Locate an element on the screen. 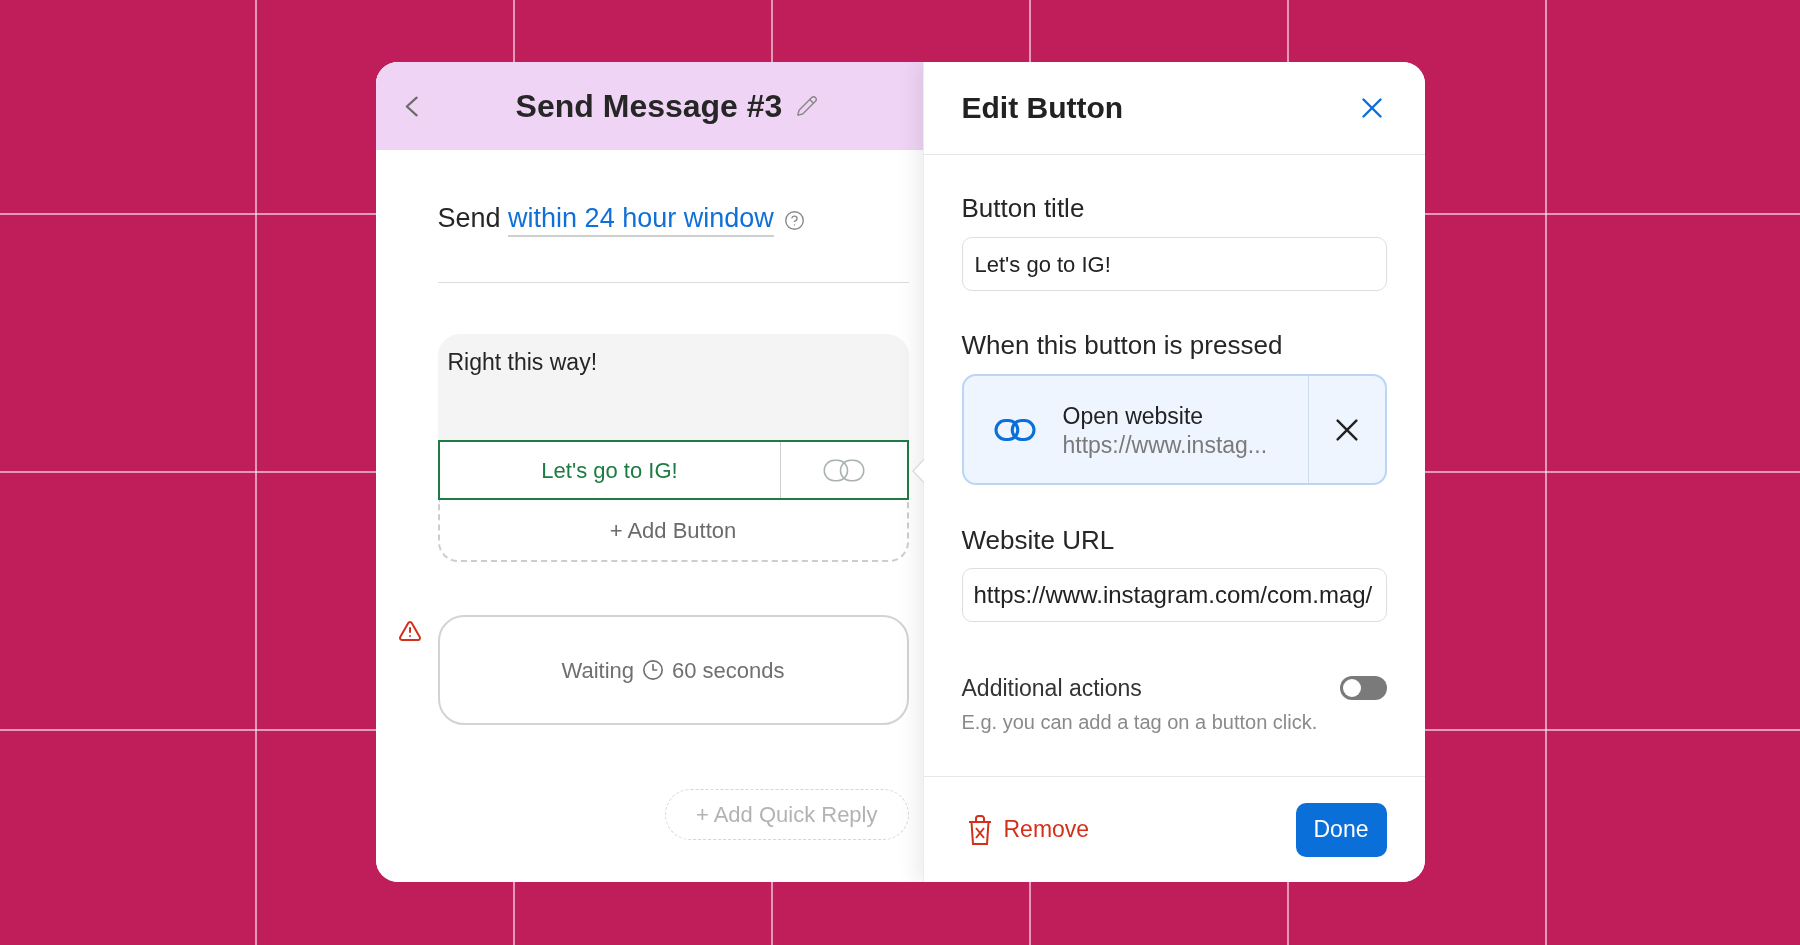  done-button: Done is located at coordinates (1341, 829).